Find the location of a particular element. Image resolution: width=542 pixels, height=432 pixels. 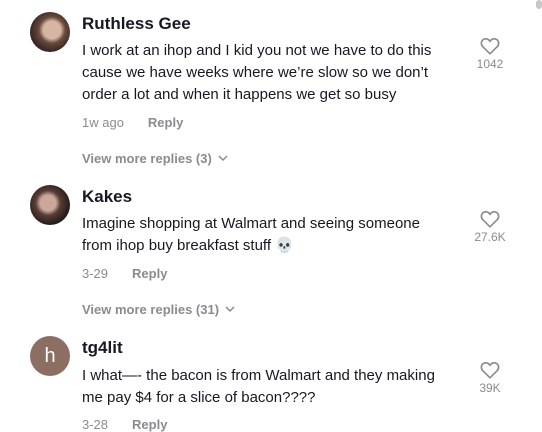

view-more-replies: View more replies (31) is located at coordinates (158, 309).